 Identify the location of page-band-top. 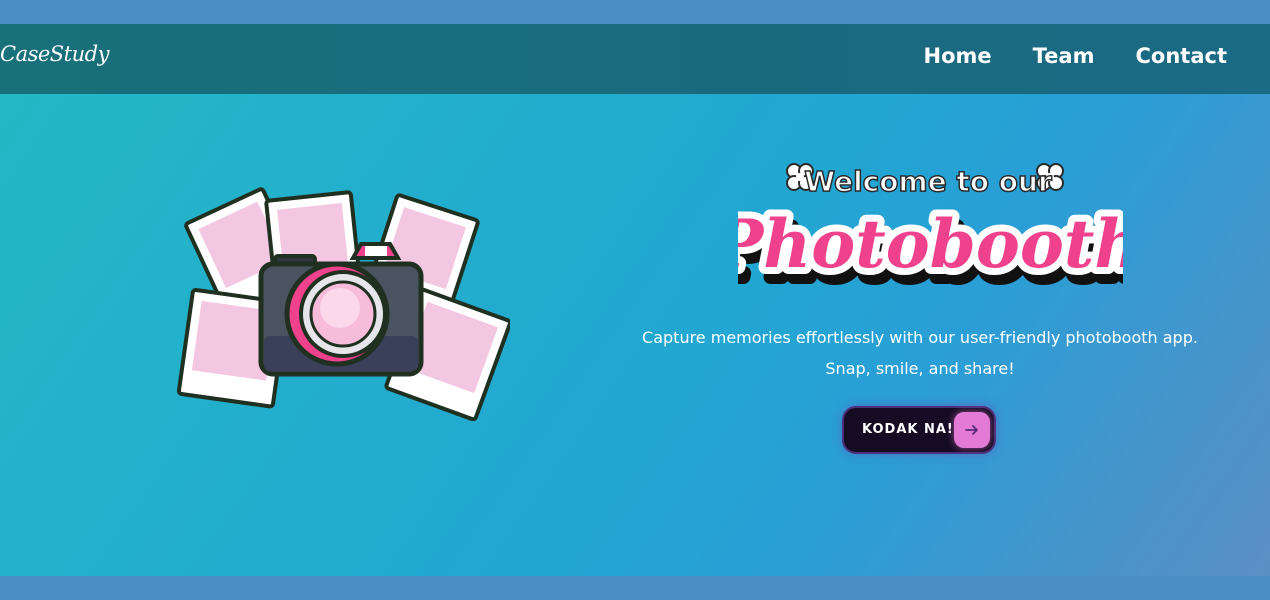
(635, 12).